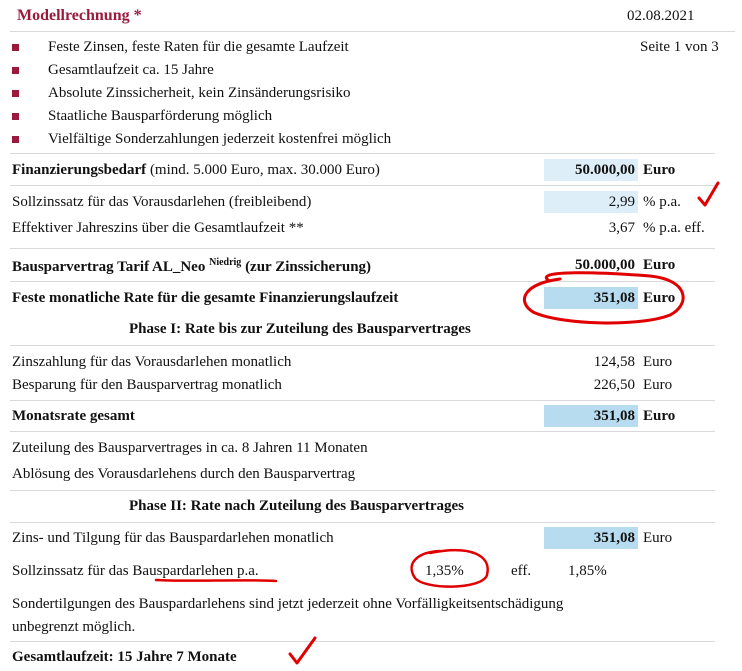  I want to click on bauspar-eff-value: 1,85%, so click(587, 571).